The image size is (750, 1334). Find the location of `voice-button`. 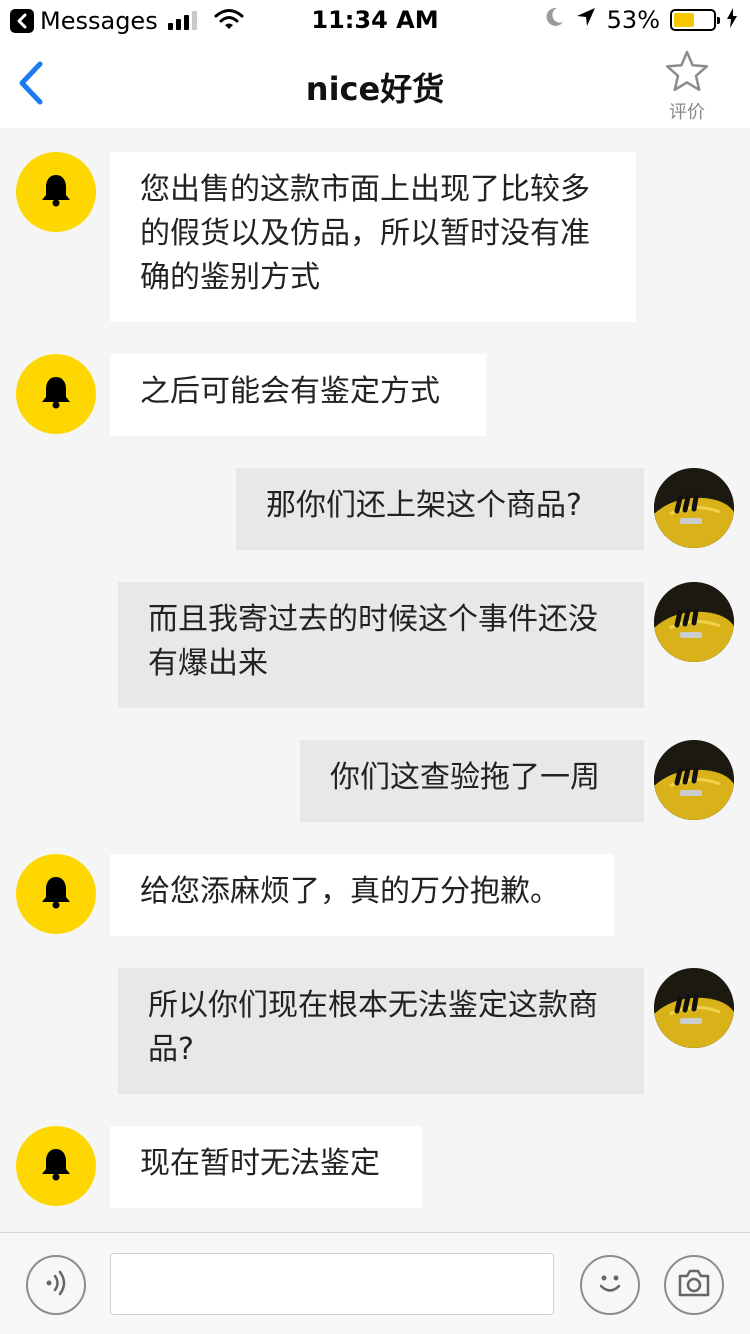

voice-button is located at coordinates (56, 1285).